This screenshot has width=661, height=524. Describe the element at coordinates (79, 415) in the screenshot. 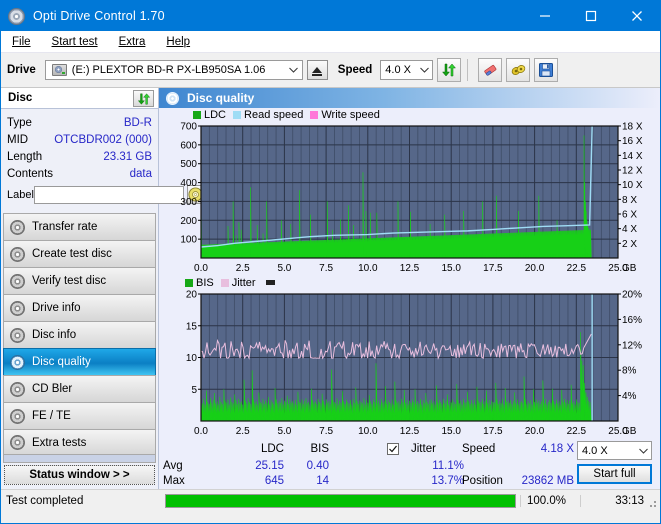

I see `sidebar-item-fe-te: FE / TE` at that location.